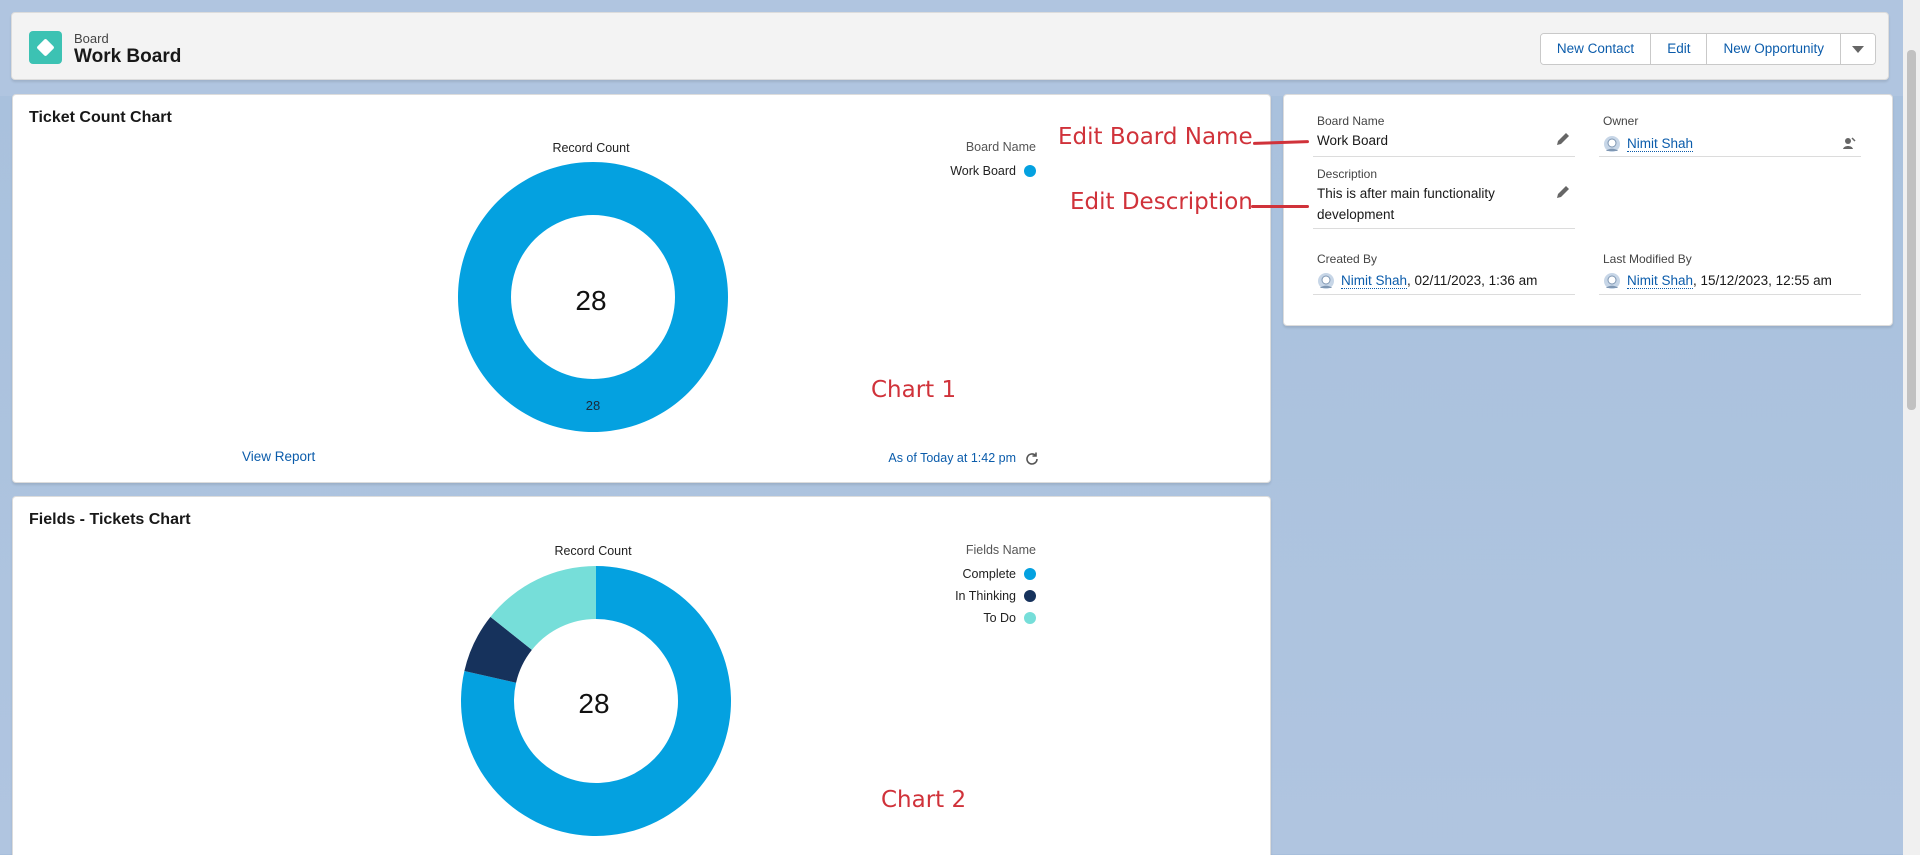  I want to click on legend-label: Work Board, so click(983, 171).